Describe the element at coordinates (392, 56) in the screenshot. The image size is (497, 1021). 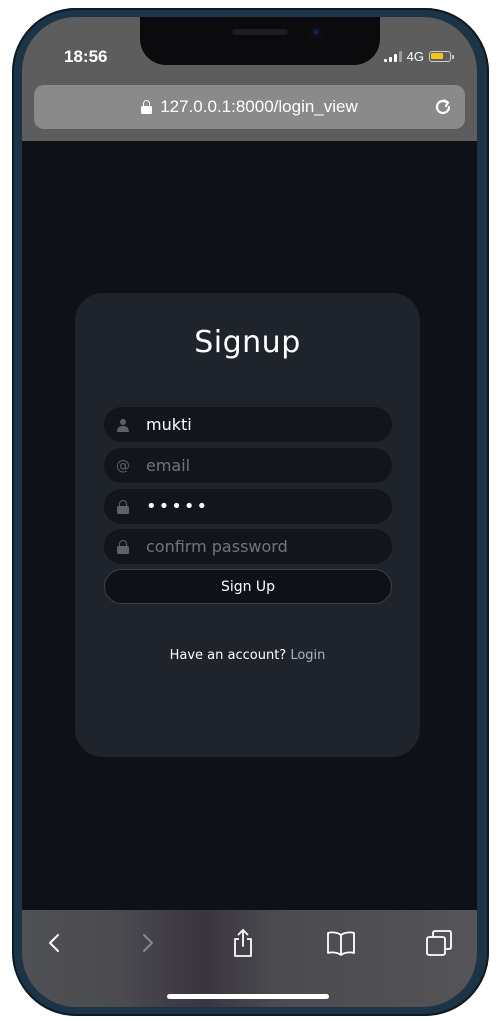
I see `signal-icon` at that location.